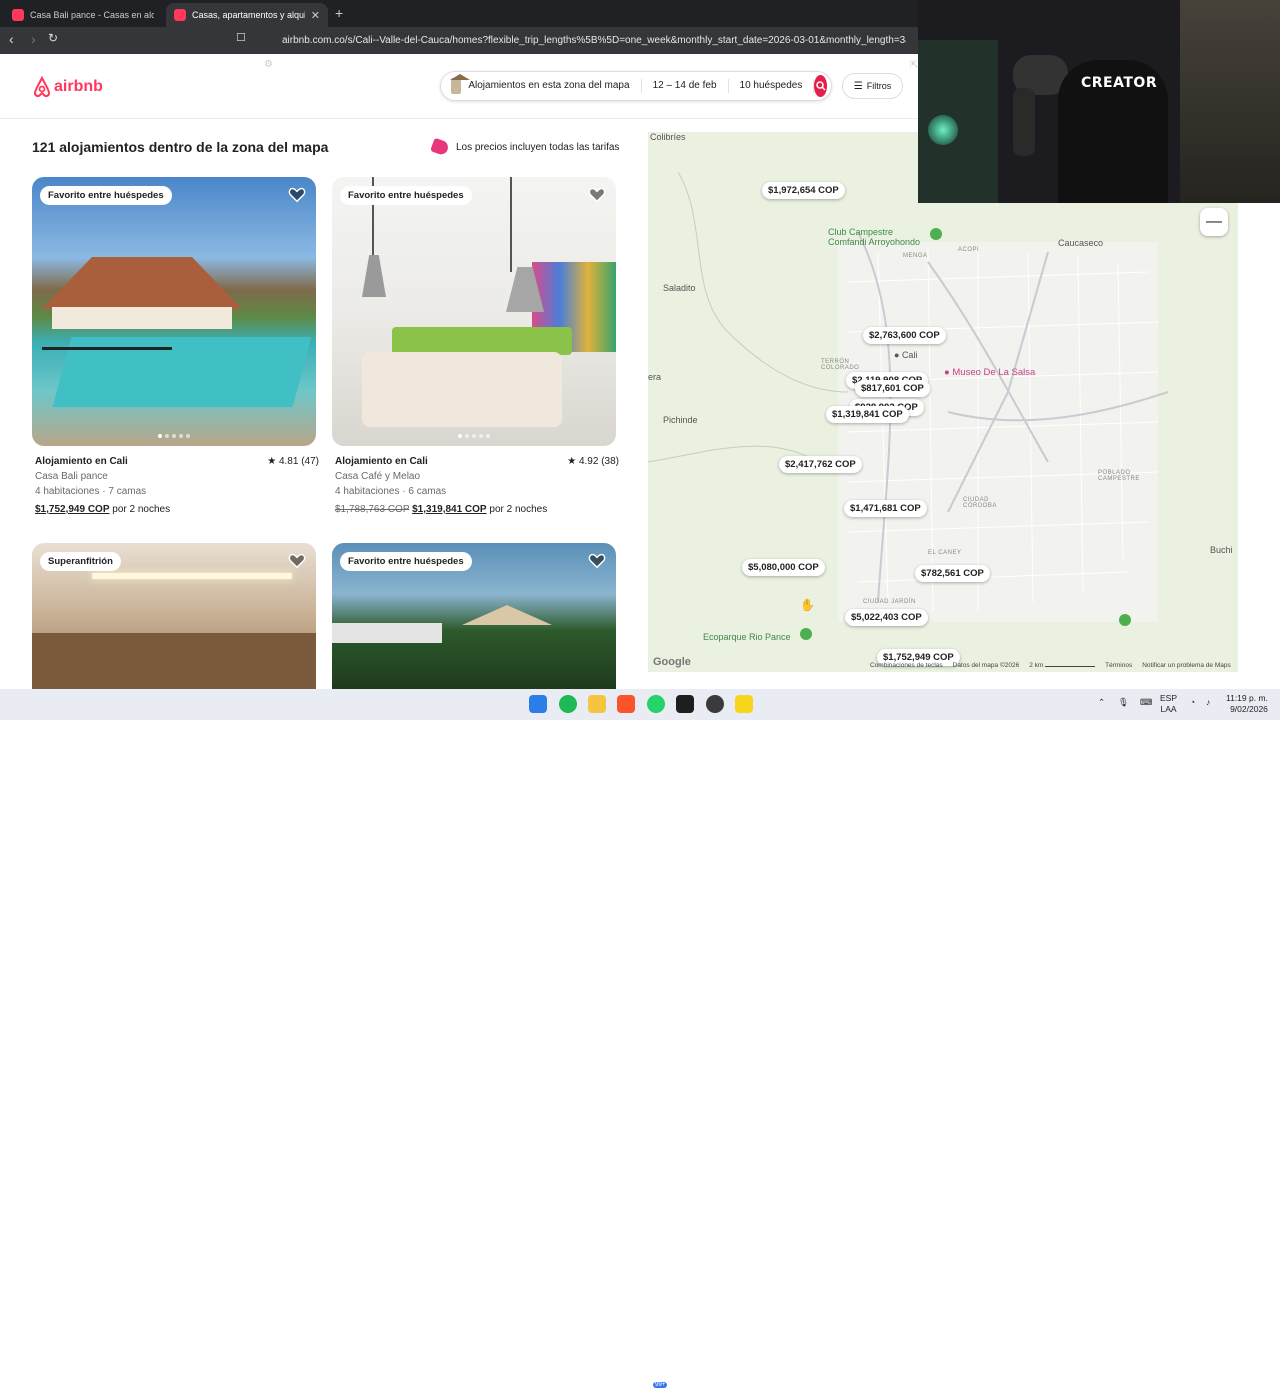  What do you see at coordinates (449, 509) in the screenshot?
I see `price-value: $1,319,841 COP` at bounding box center [449, 509].